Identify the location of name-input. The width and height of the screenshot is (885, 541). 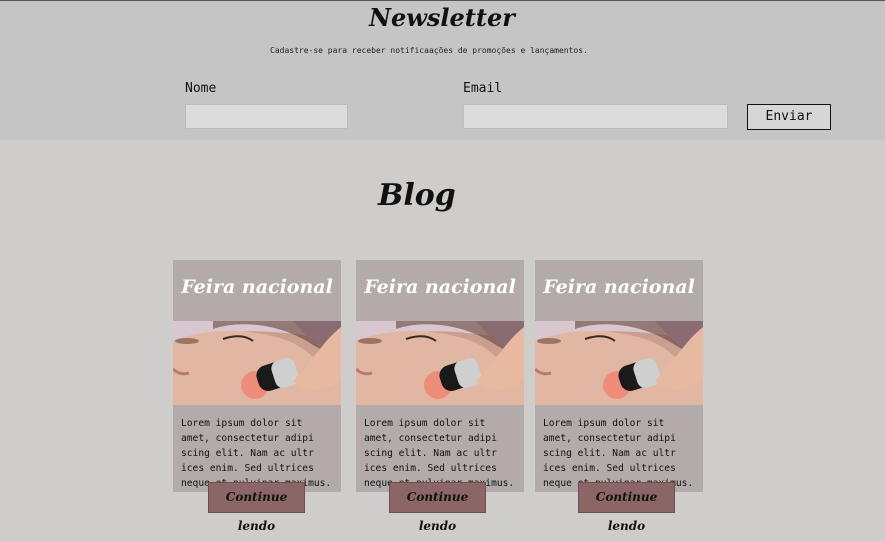
(266, 116).